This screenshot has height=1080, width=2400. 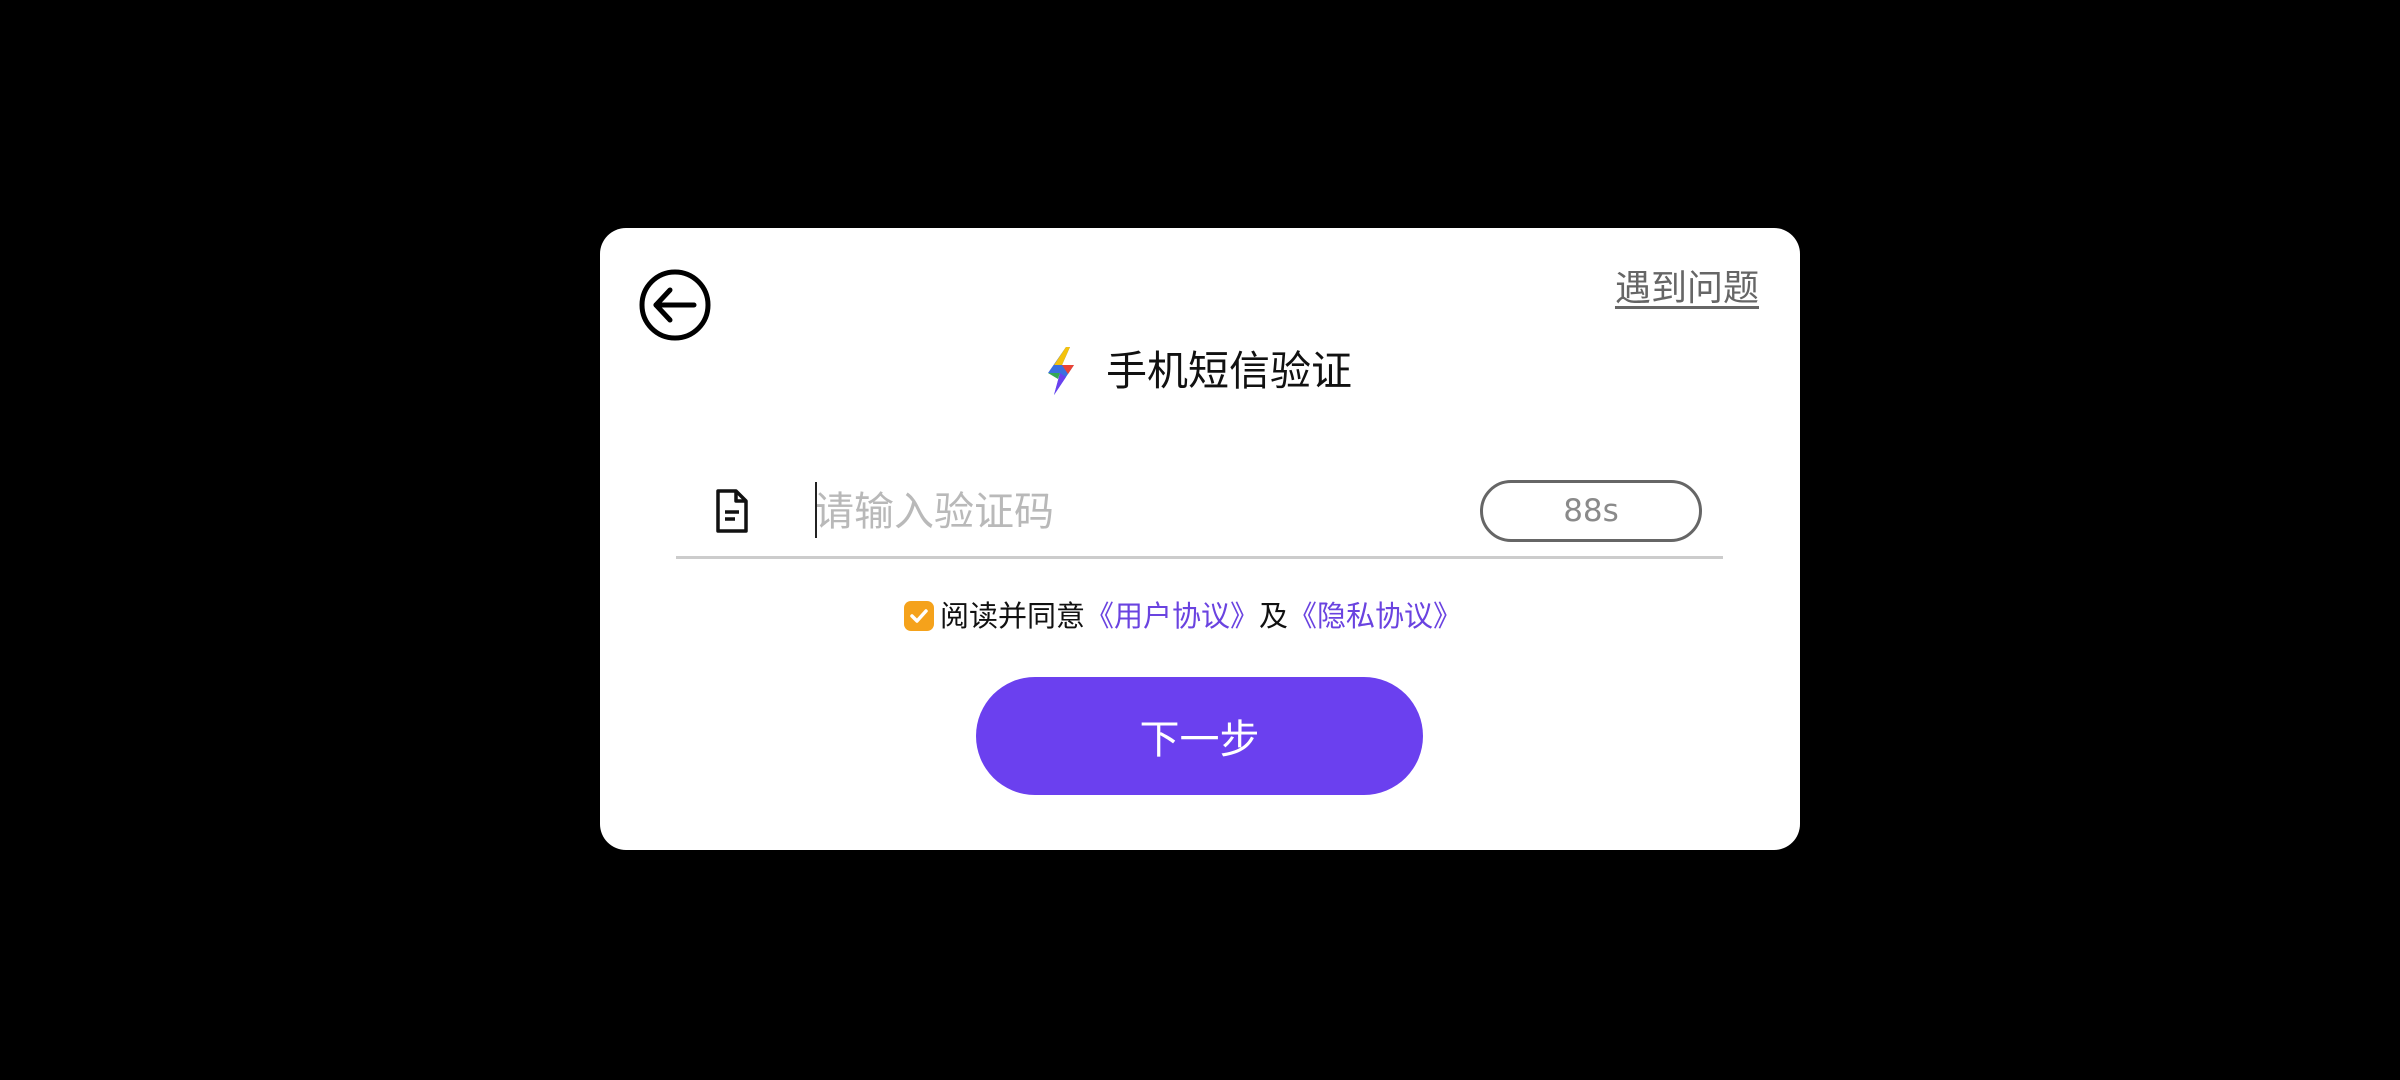 I want to click on lightning-bolt-icon, so click(x=1061, y=371).